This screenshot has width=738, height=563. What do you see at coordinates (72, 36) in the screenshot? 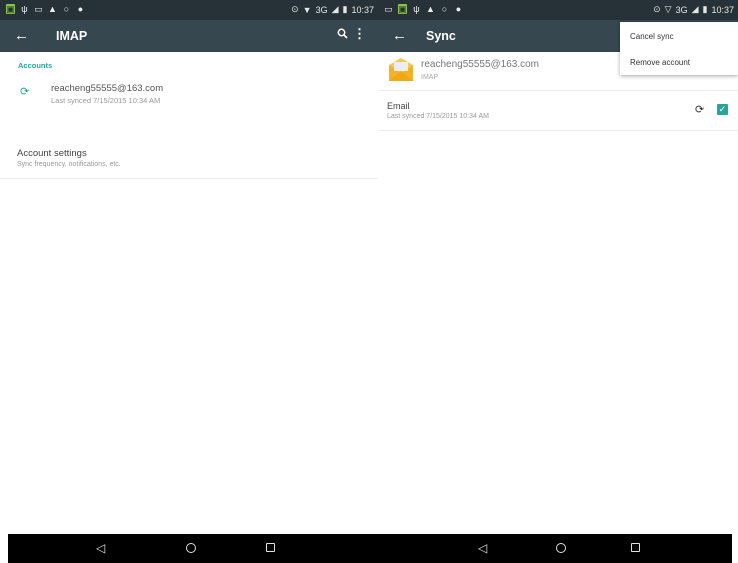
I see `page-title: IMAP` at bounding box center [72, 36].